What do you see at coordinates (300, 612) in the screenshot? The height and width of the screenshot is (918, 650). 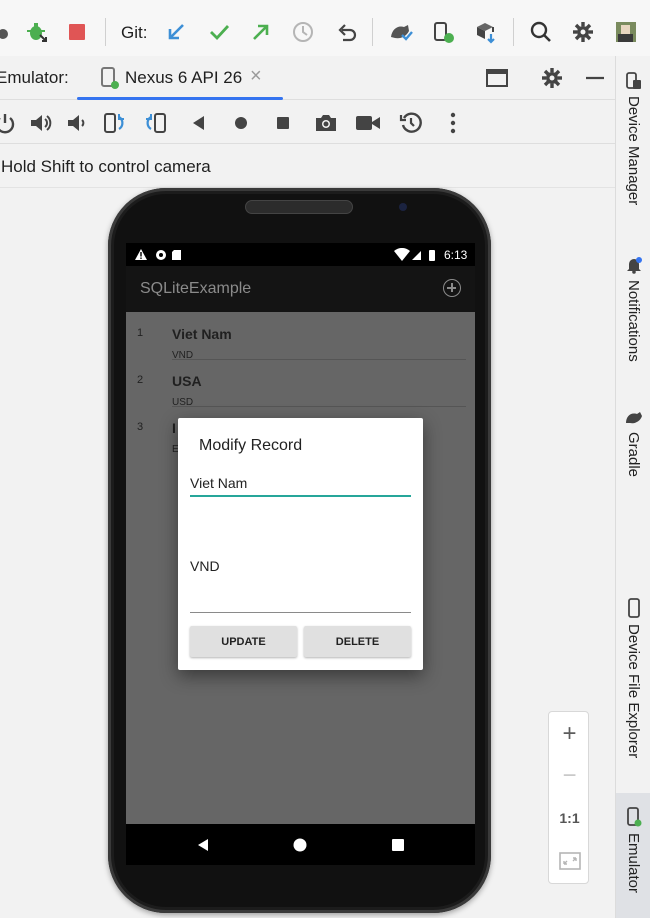 I see `currency-field-underline` at bounding box center [300, 612].